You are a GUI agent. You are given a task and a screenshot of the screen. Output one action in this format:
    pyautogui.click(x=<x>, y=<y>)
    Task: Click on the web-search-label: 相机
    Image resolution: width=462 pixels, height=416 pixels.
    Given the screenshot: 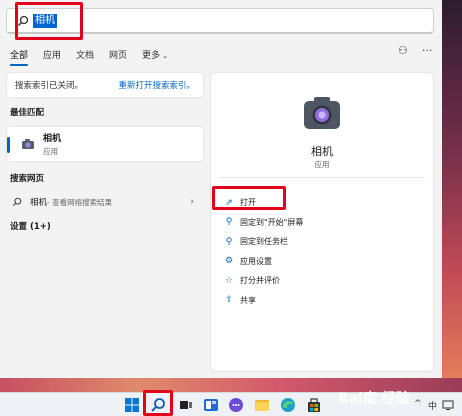 What is the action you would take?
    pyautogui.click(x=39, y=203)
    